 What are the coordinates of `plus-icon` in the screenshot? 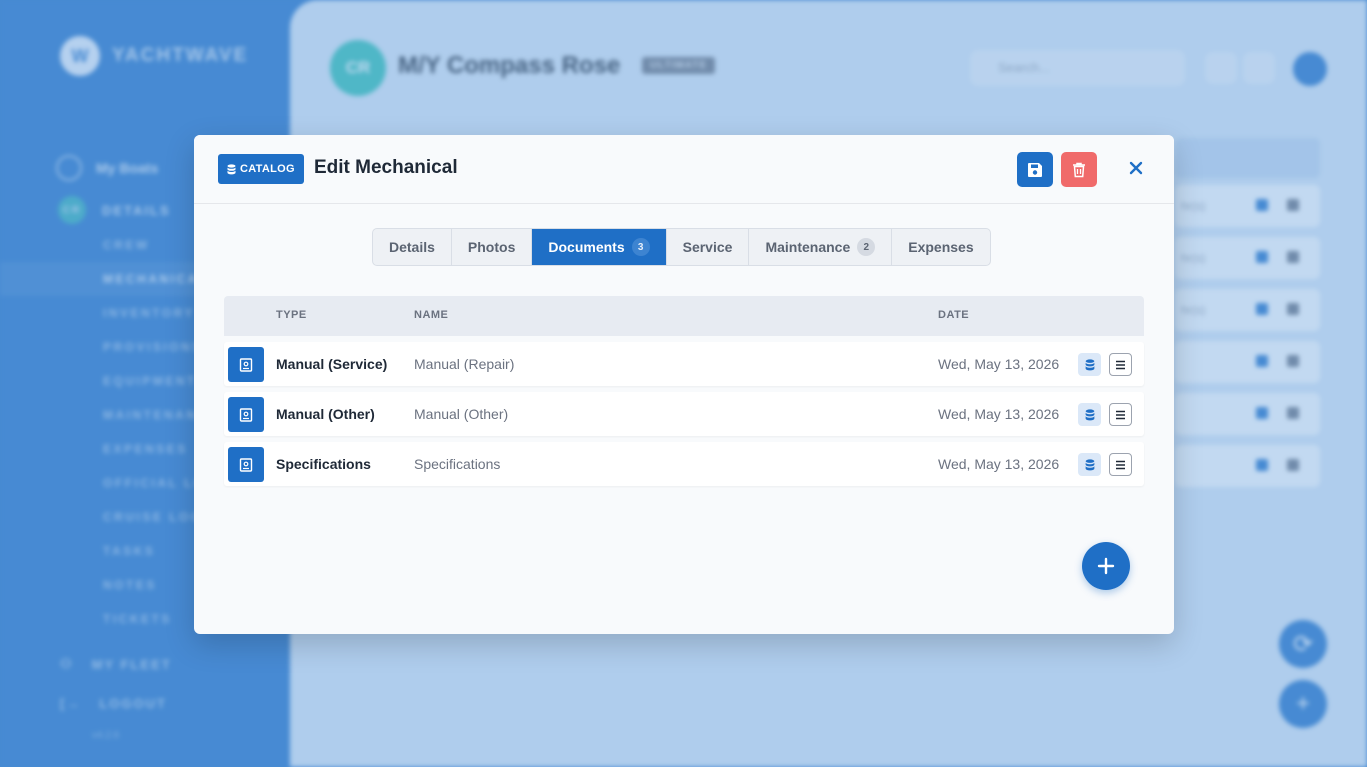 It's located at (1106, 566).